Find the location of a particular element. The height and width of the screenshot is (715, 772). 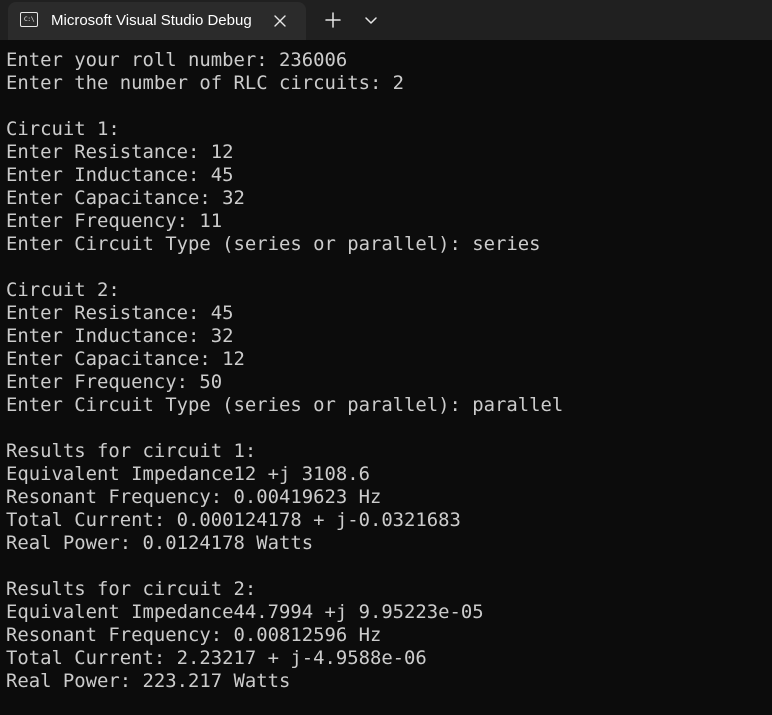

console-line: Results for circuit 2: is located at coordinates (131, 589).